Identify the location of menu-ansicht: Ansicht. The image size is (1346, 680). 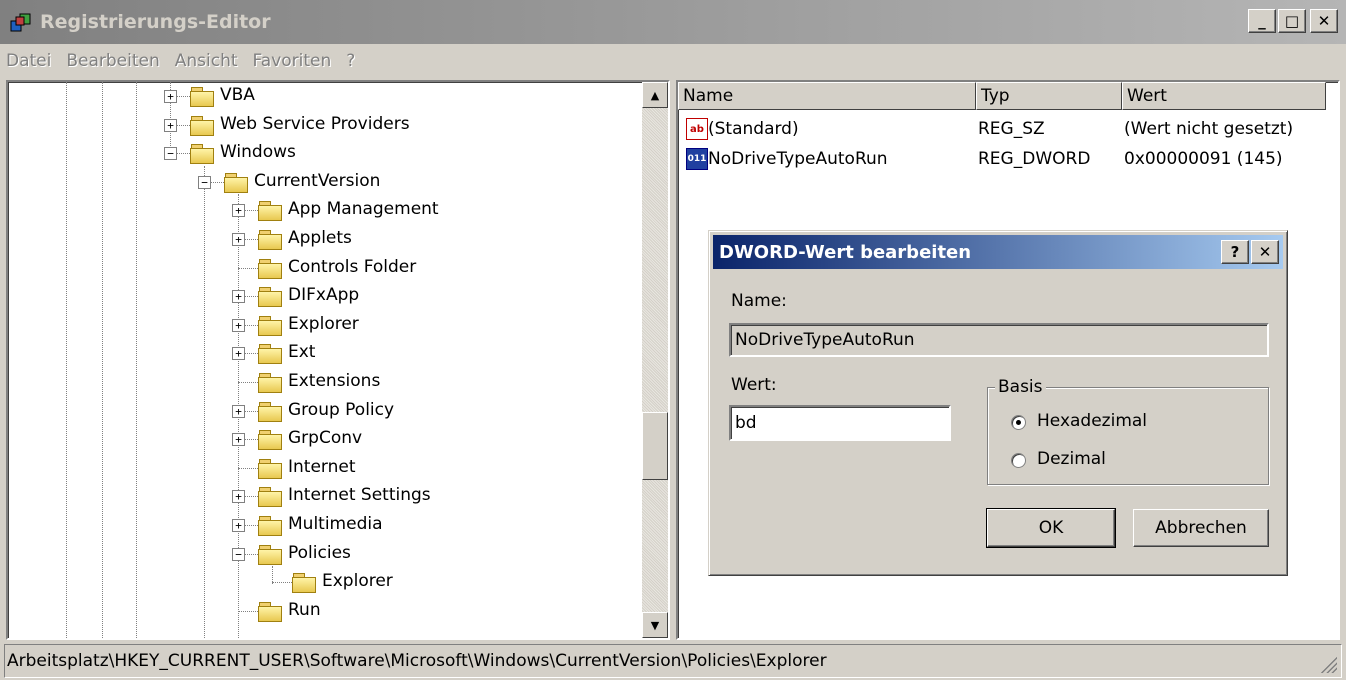
(206, 61).